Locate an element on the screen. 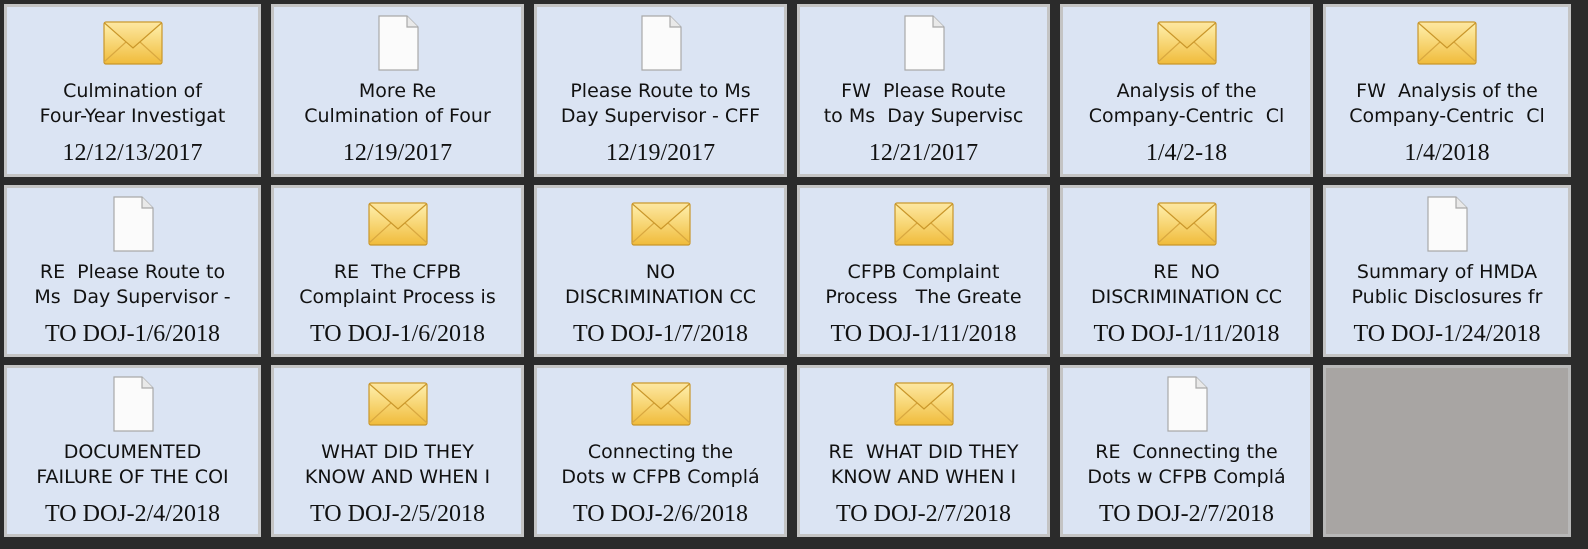  file-name: More Re Culmination of Four is located at coordinates (397, 105).